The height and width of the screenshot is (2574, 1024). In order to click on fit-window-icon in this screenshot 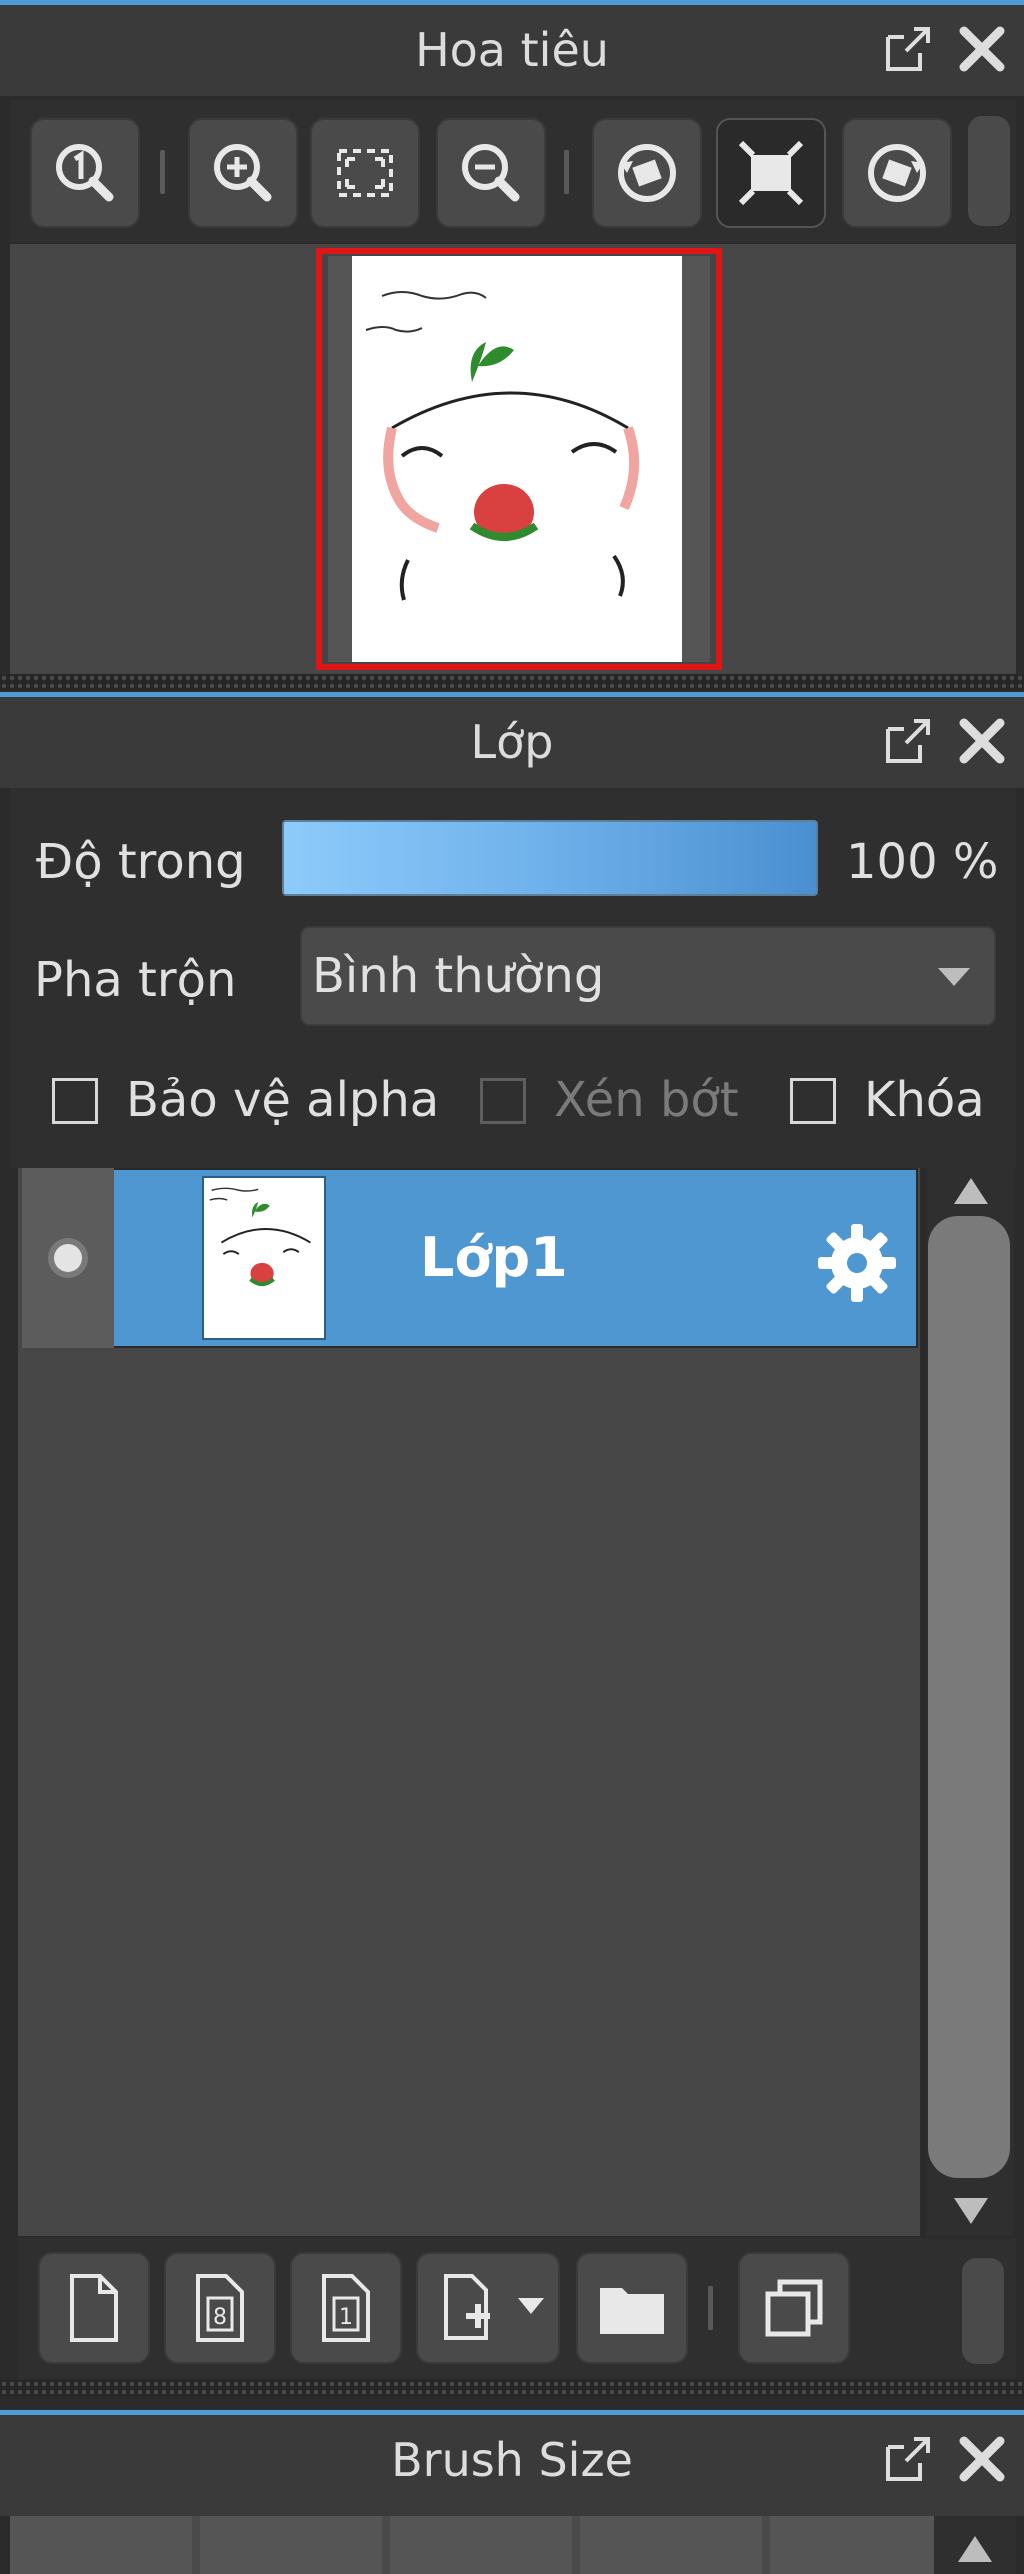, I will do `click(365, 173)`.